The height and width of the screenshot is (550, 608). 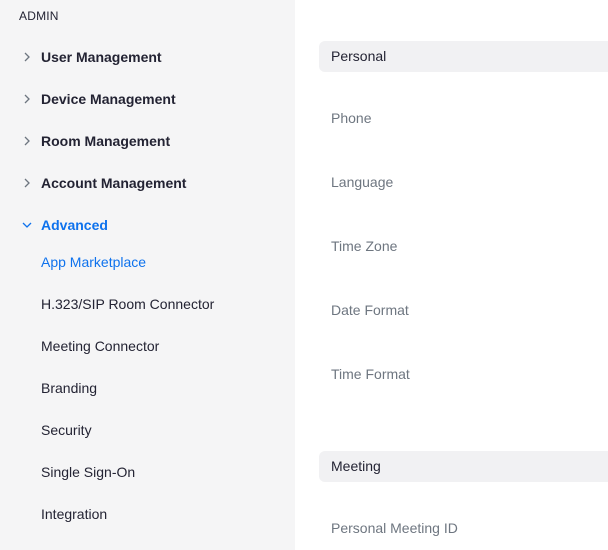 I want to click on sidebar-item-label: Advanced, so click(x=74, y=225).